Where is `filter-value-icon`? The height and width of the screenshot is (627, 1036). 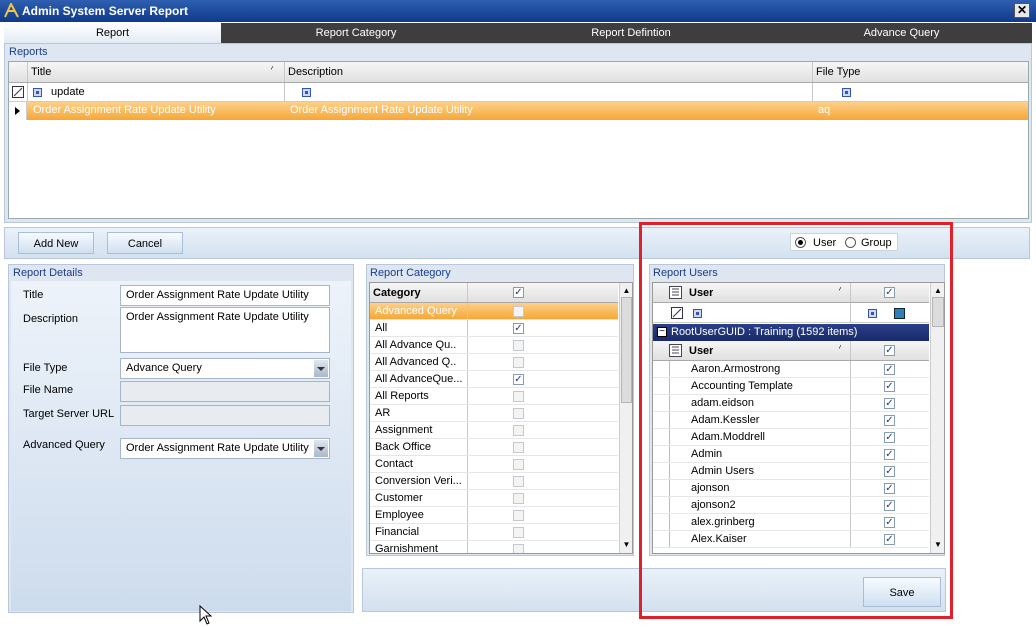 filter-value-icon is located at coordinates (899, 313).